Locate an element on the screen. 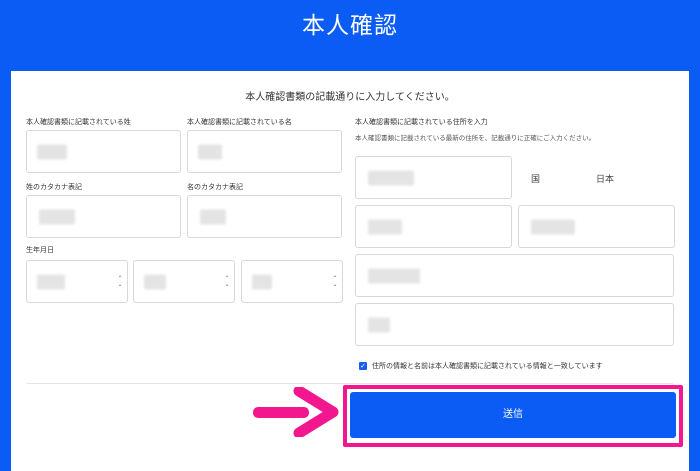  postal-code-input is located at coordinates (433, 177).